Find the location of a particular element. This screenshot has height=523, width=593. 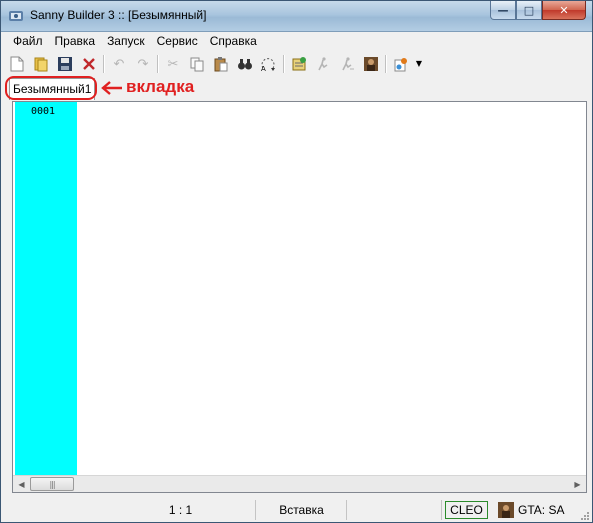

title-bar: Sanny Builder 3 :: [Безымянный] — □ ✕ is located at coordinates (296, 16).